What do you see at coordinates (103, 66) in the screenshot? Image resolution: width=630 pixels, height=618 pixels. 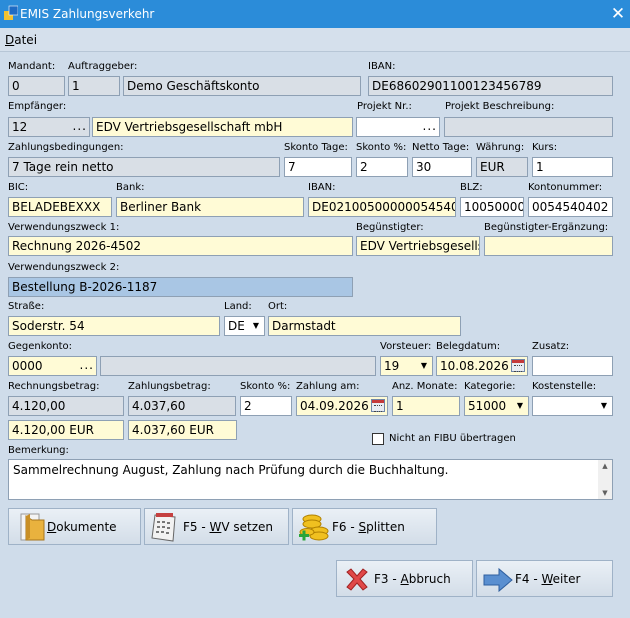 I see `auftraggeber-label: Auftraggeber:` at bounding box center [103, 66].